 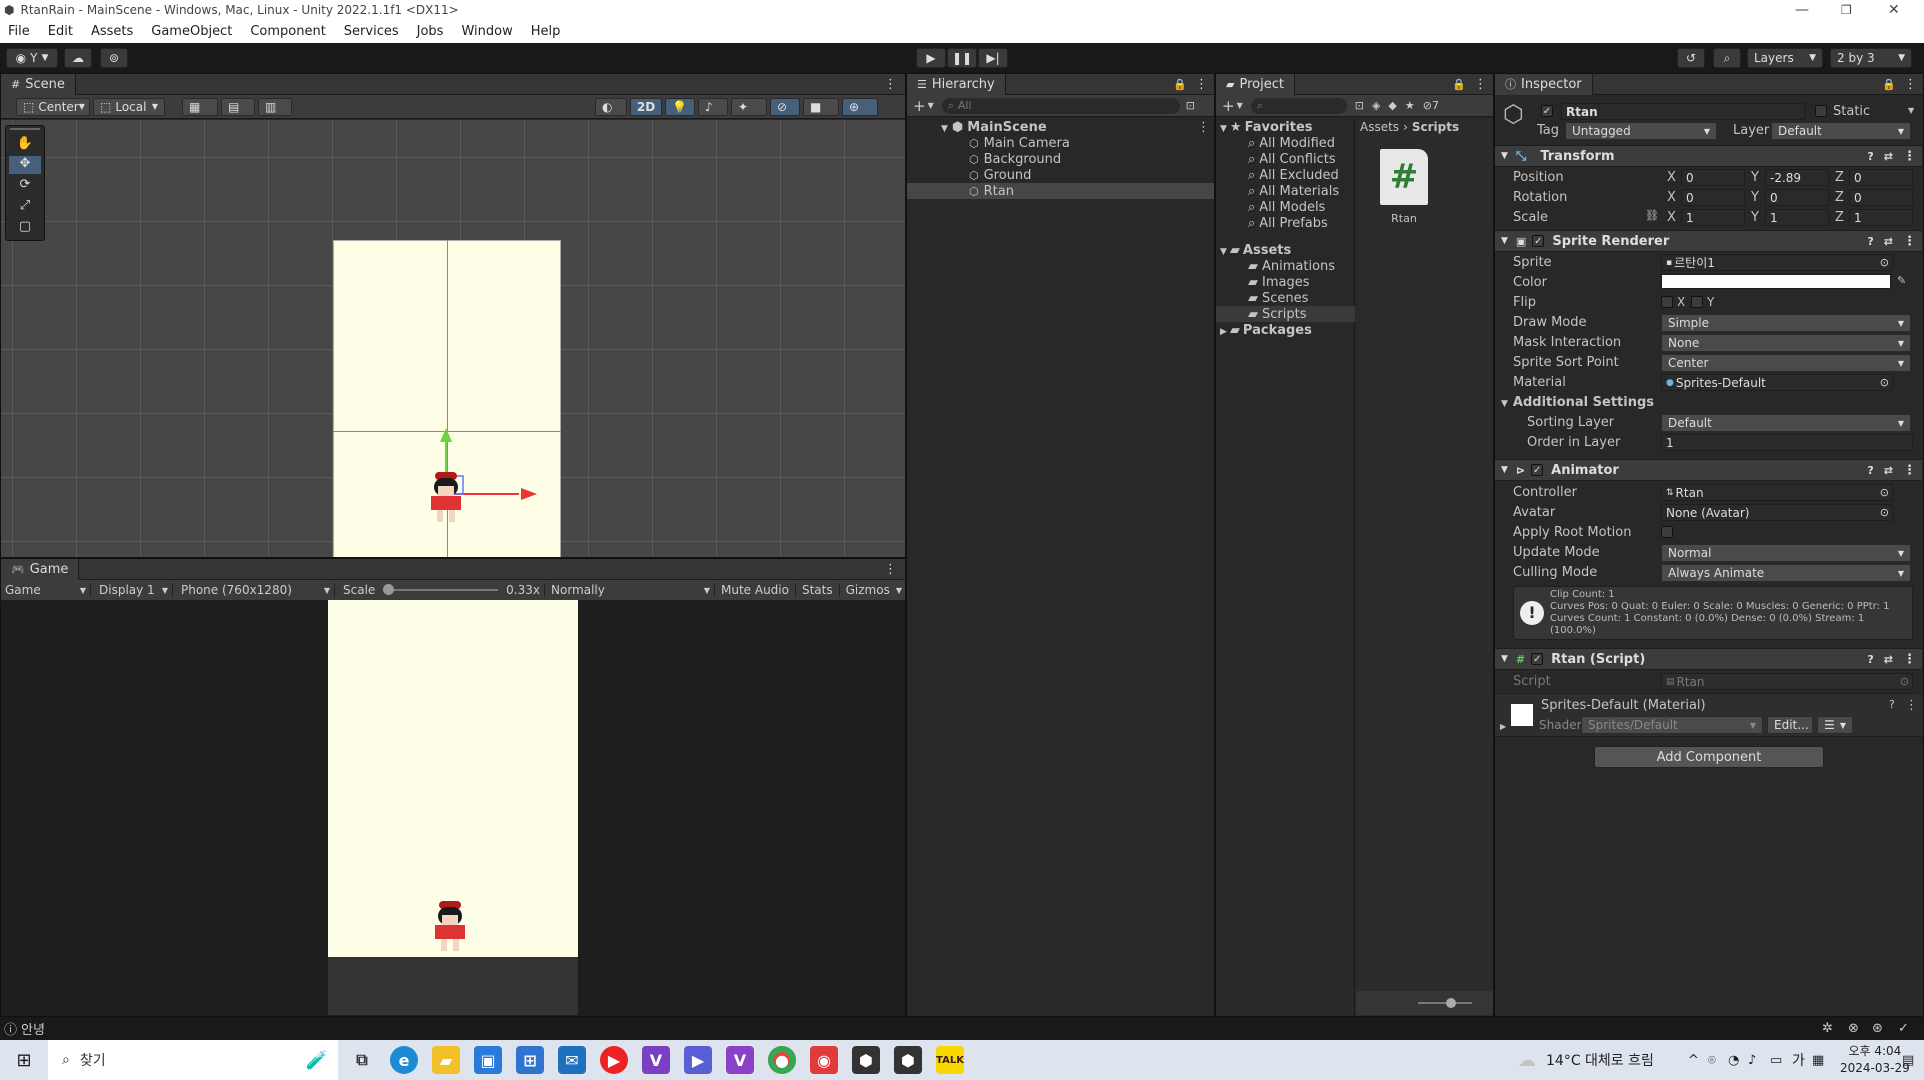 What do you see at coordinates (275, 106) in the screenshot?
I see `increment-snap-button: ▥` at bounding box center [275, 106].